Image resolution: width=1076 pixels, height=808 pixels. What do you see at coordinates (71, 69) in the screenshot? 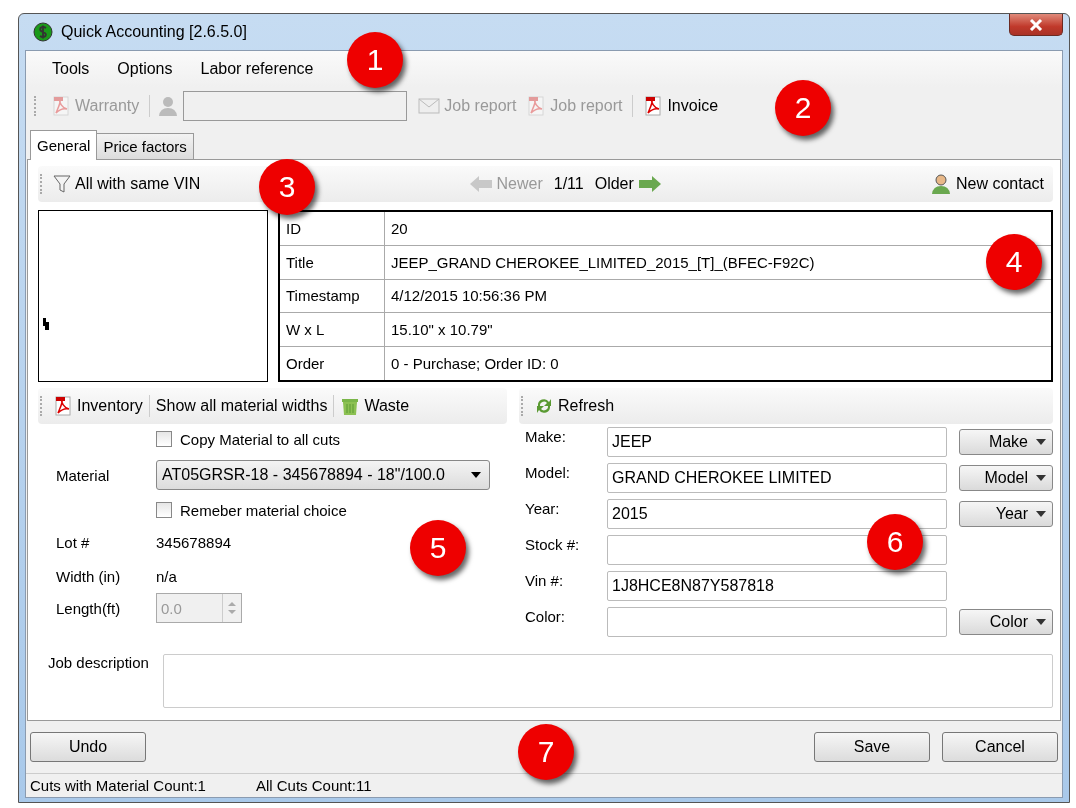
I see `menu-item: Tools` at bounding box center [71, 69].